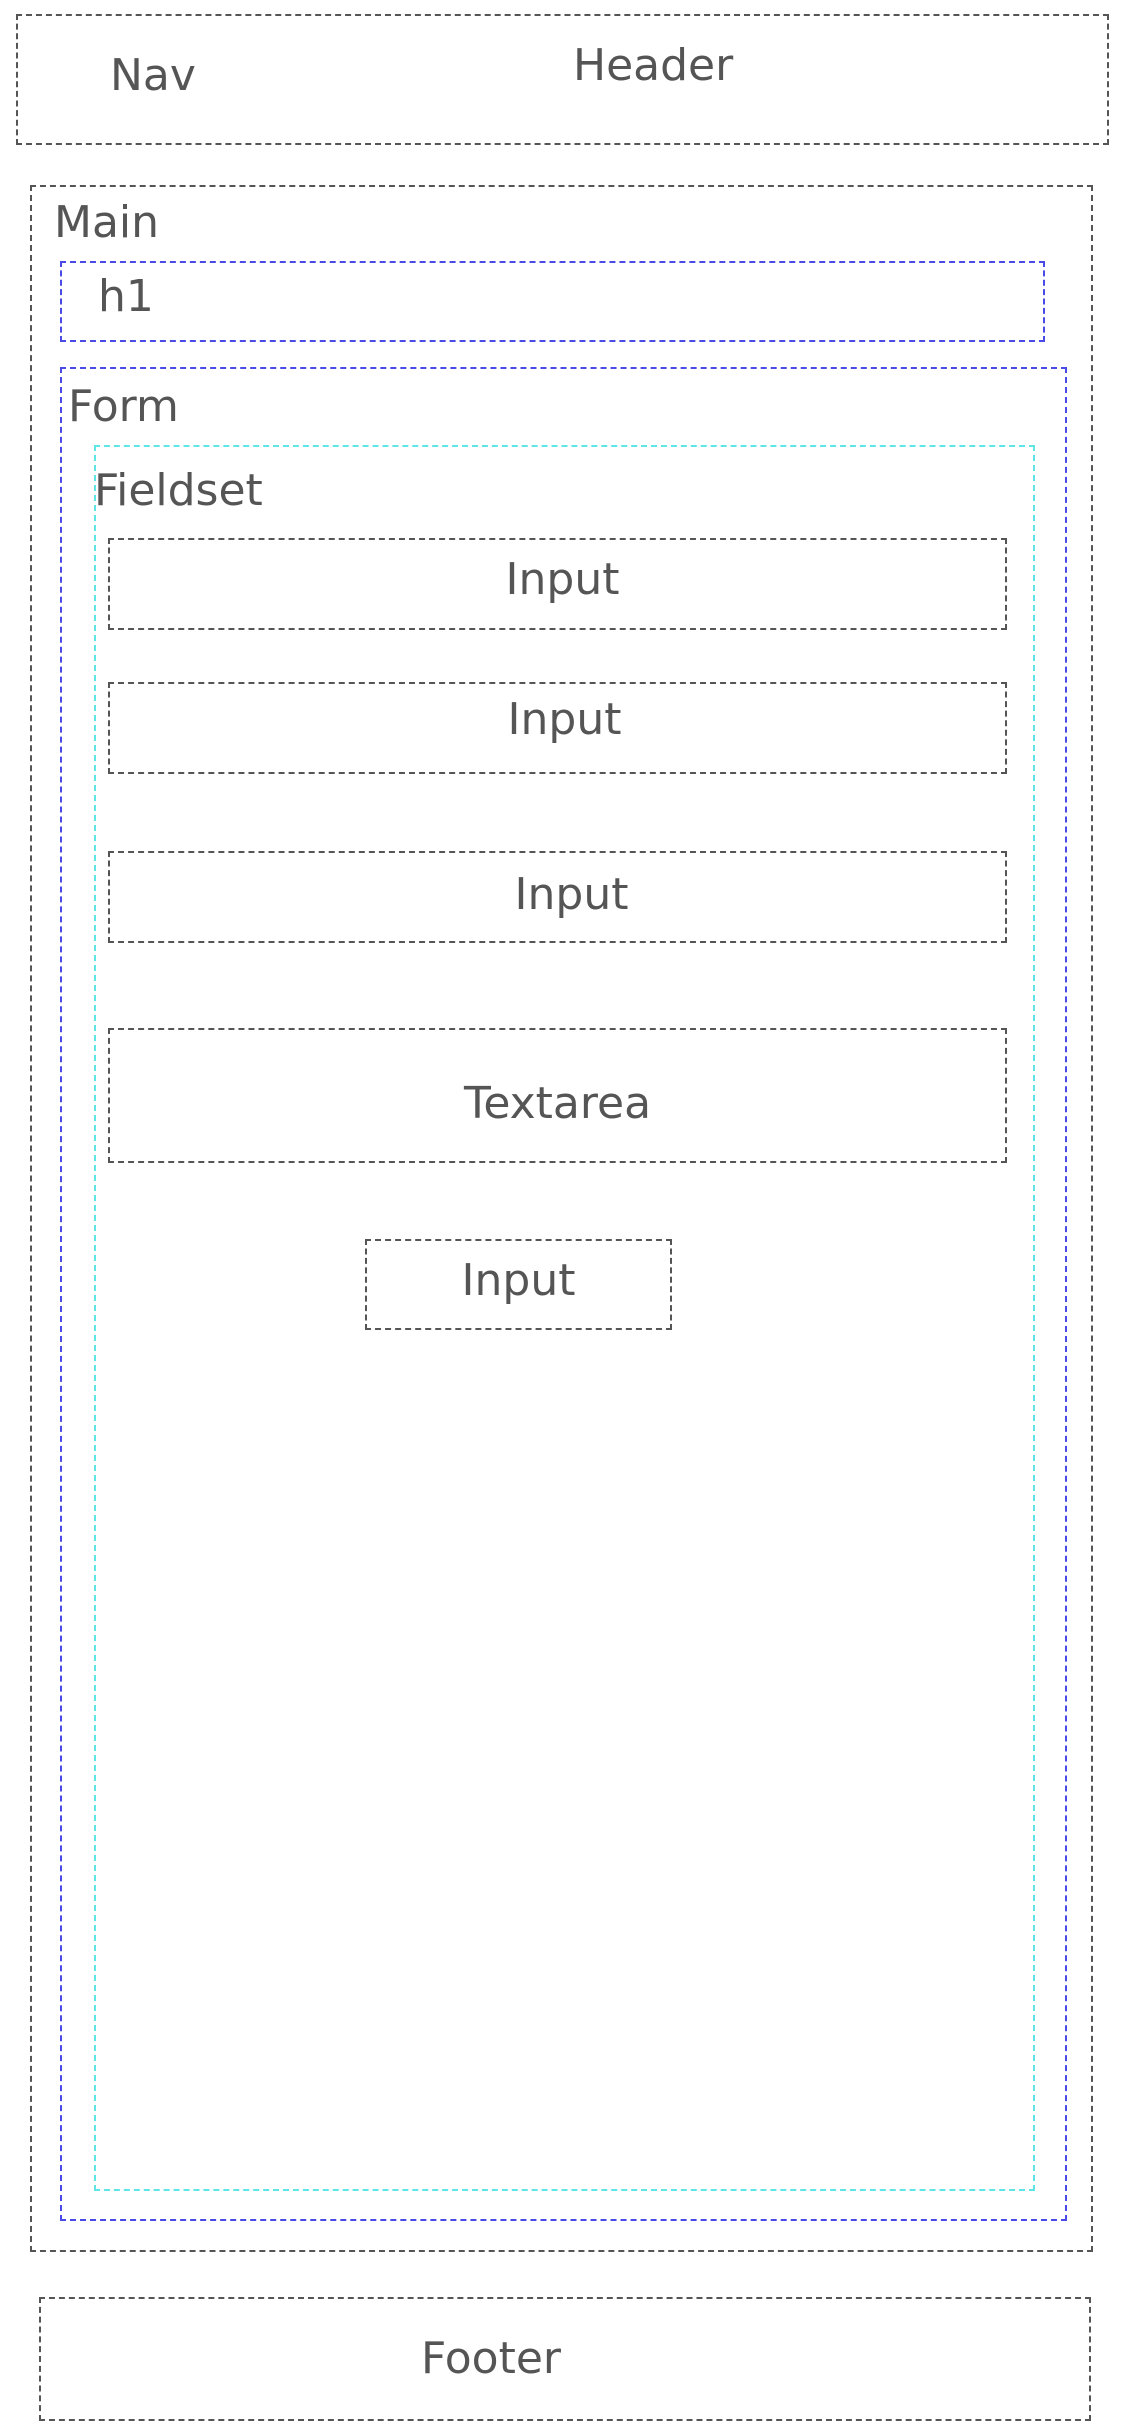 The image size is (1125, 2436). I want to click on form-label: Form, so click(123, 406).